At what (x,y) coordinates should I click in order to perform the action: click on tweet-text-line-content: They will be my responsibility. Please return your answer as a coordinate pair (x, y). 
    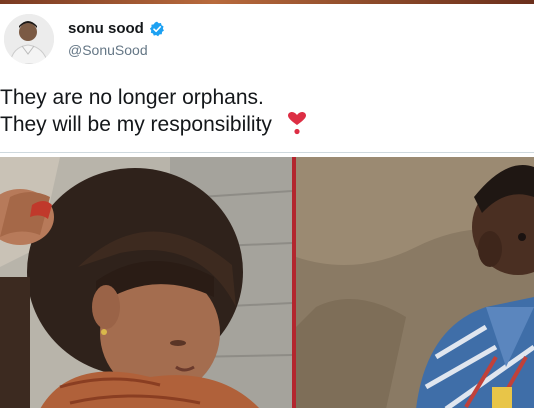
    Looking at the image, I should click on (136, 124).